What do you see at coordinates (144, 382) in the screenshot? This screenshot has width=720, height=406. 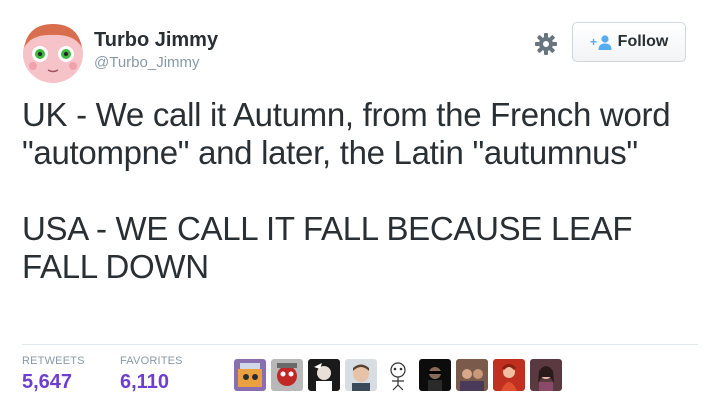 I see `favorites-count: 6,110` at bounding box center [144, 382].